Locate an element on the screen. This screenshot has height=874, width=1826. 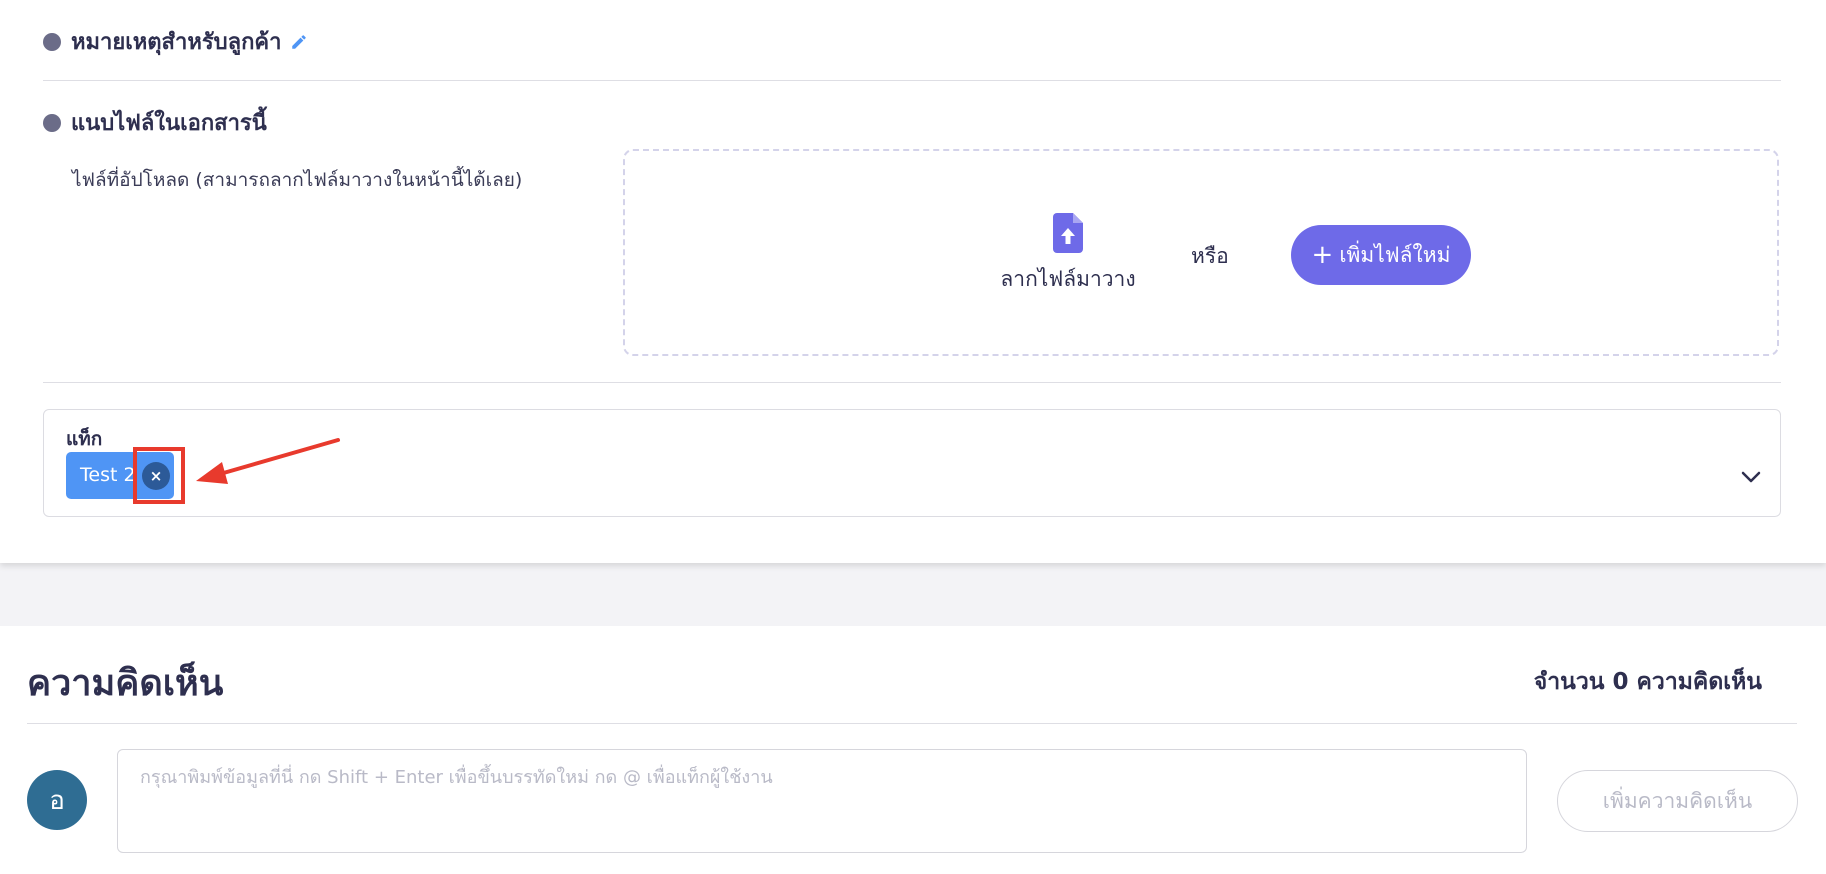
add-file-label: เพิ่มไฟล์ใหม่ is located at coordinates (1395, 254).